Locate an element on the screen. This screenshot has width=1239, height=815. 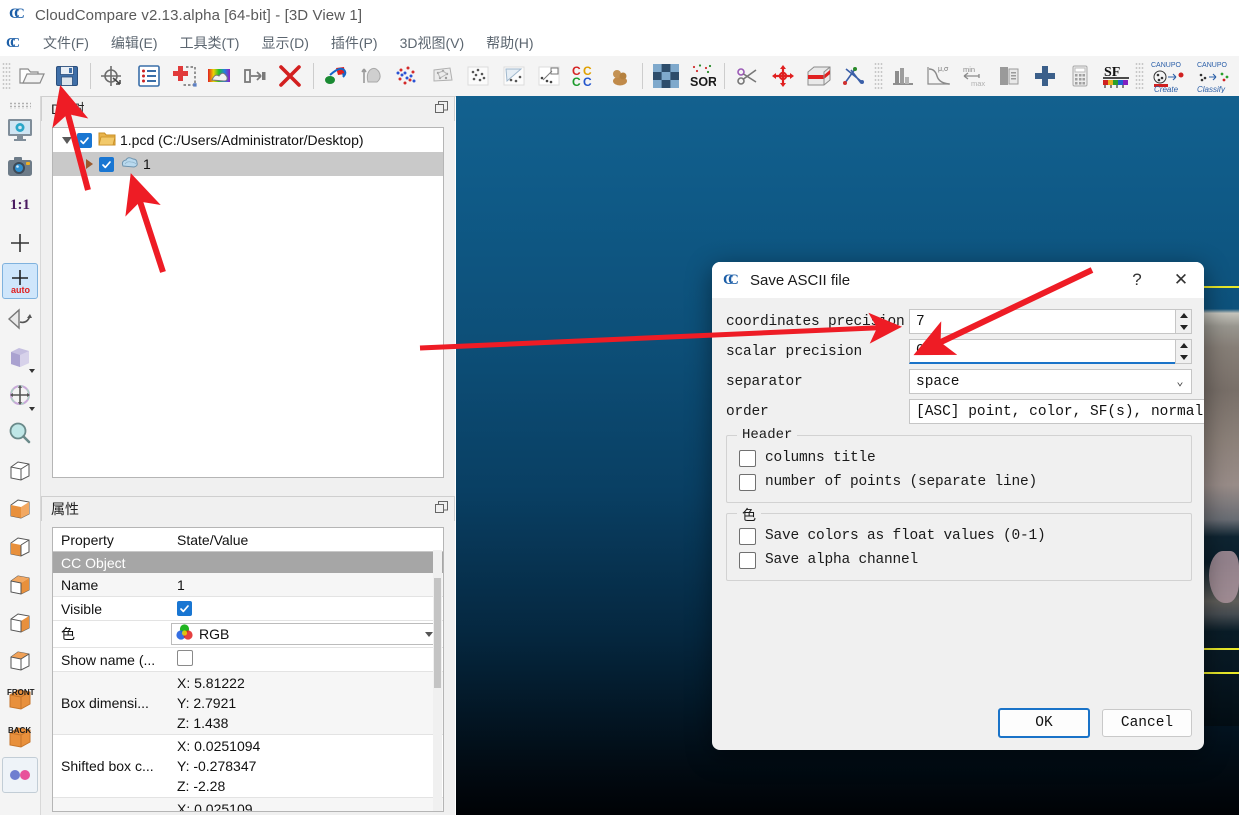
view-back-icon: BACK is located at coordinates (20, 737).